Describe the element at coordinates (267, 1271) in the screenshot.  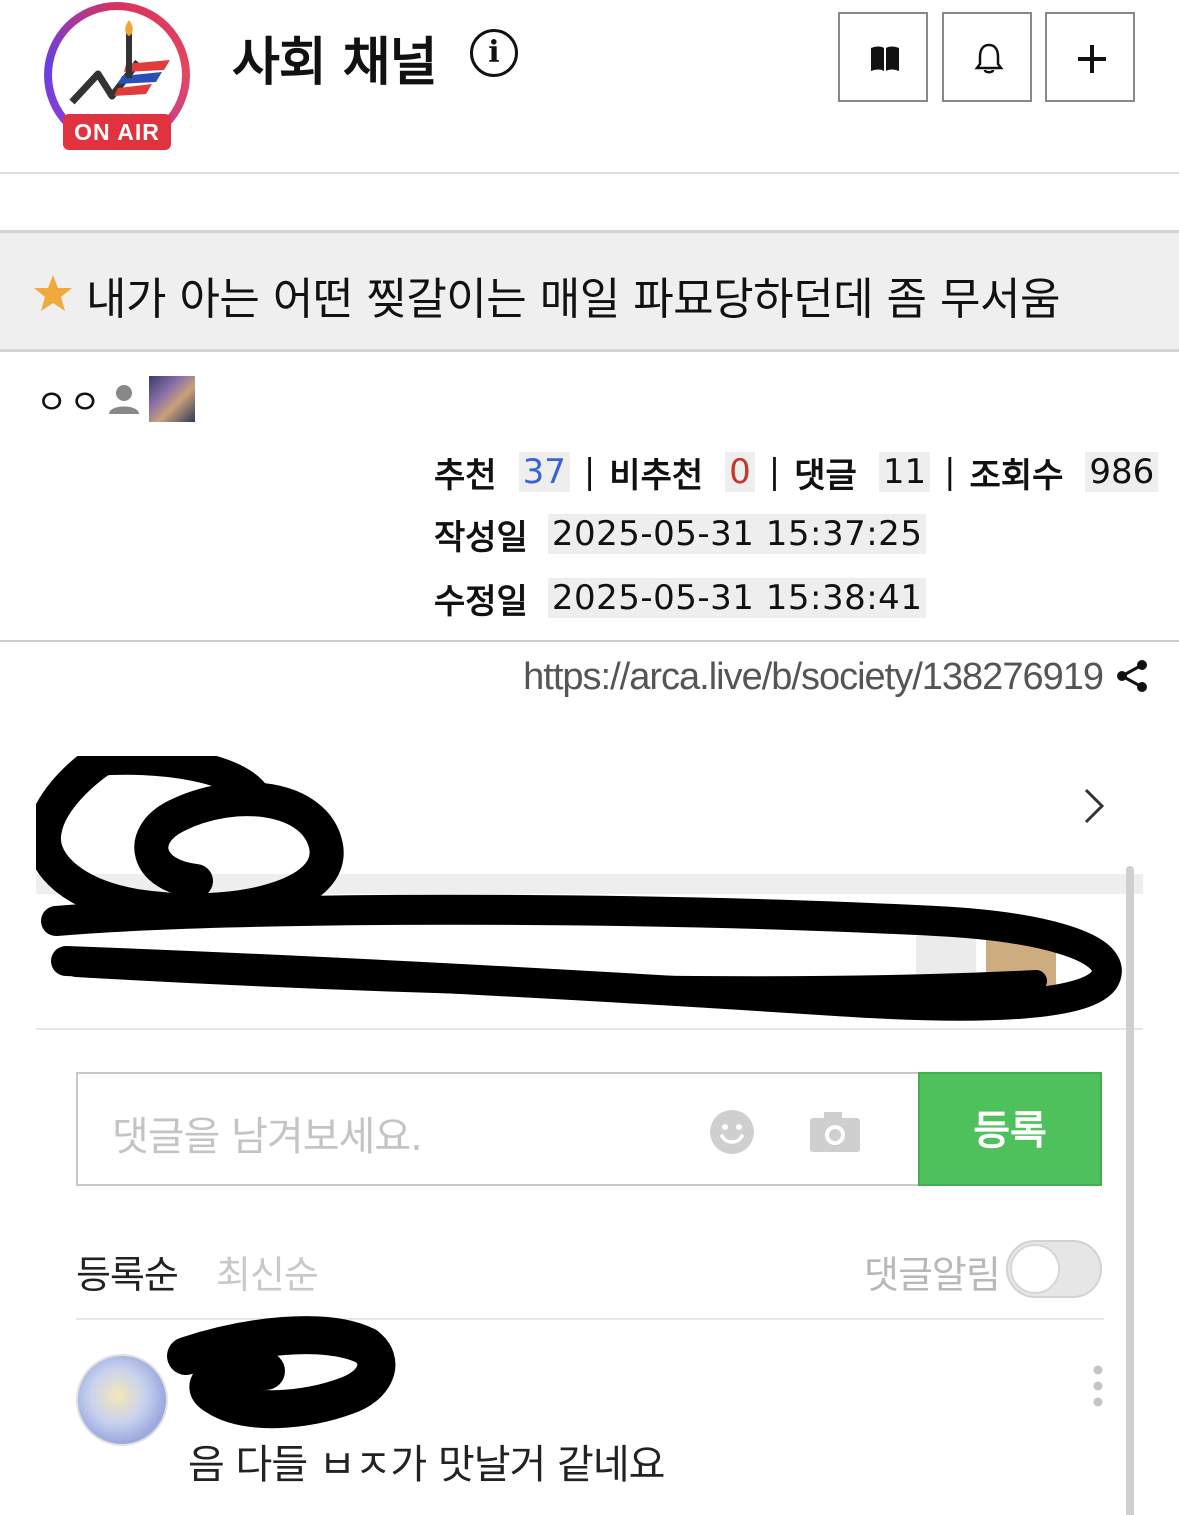
I see `sort-latest-tab: 최신순` at that location.